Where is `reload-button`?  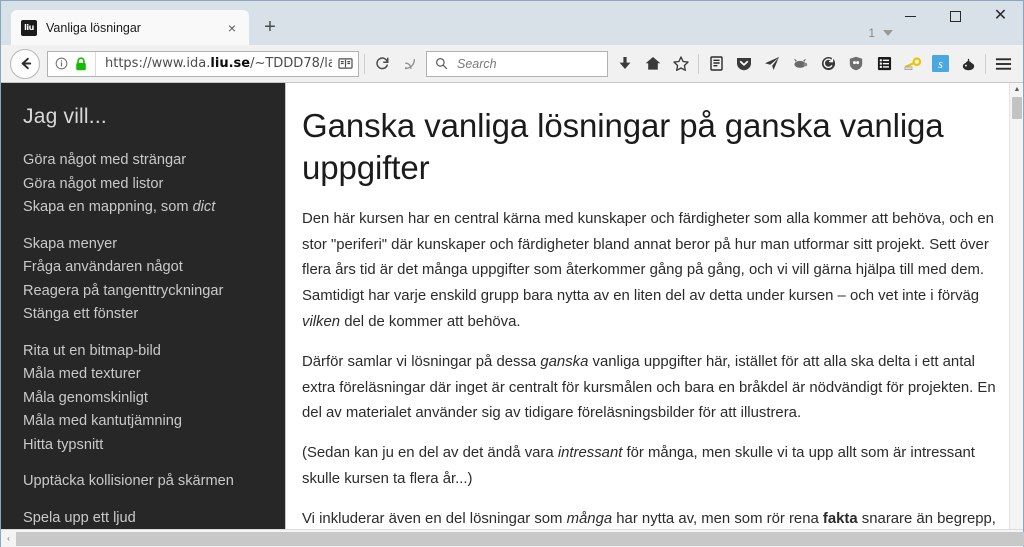
reload-button is located at coordinates (382, 64).